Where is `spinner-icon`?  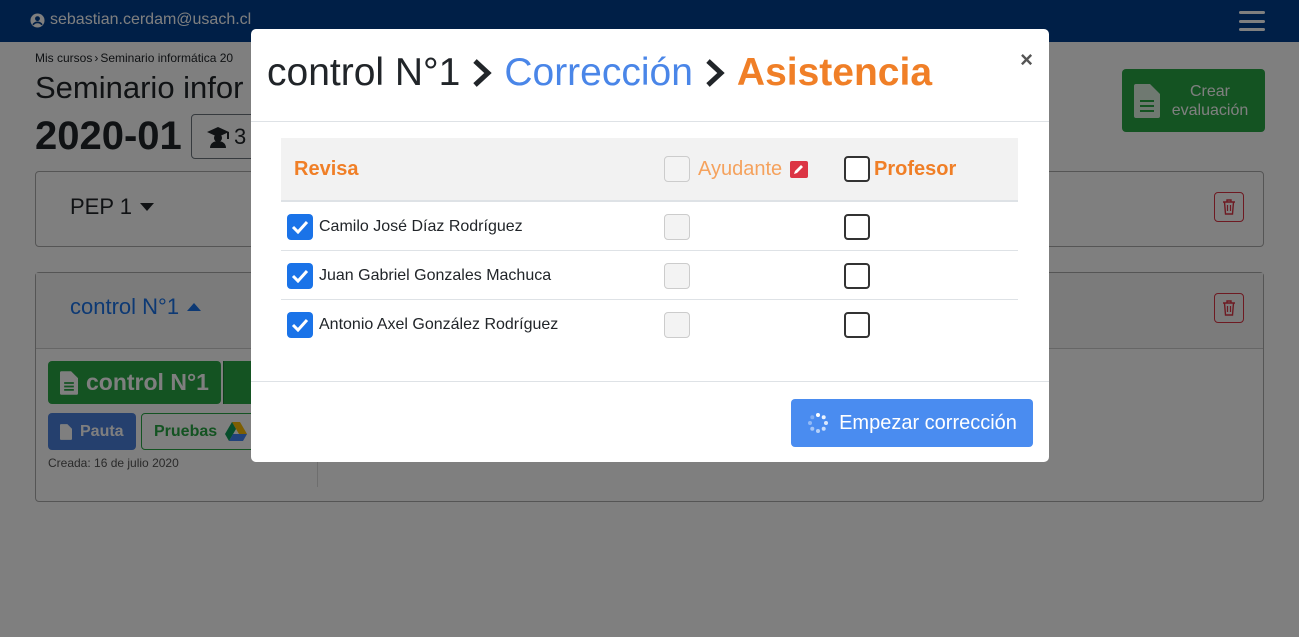
spinner-icon is located at coordinates (818, 423).